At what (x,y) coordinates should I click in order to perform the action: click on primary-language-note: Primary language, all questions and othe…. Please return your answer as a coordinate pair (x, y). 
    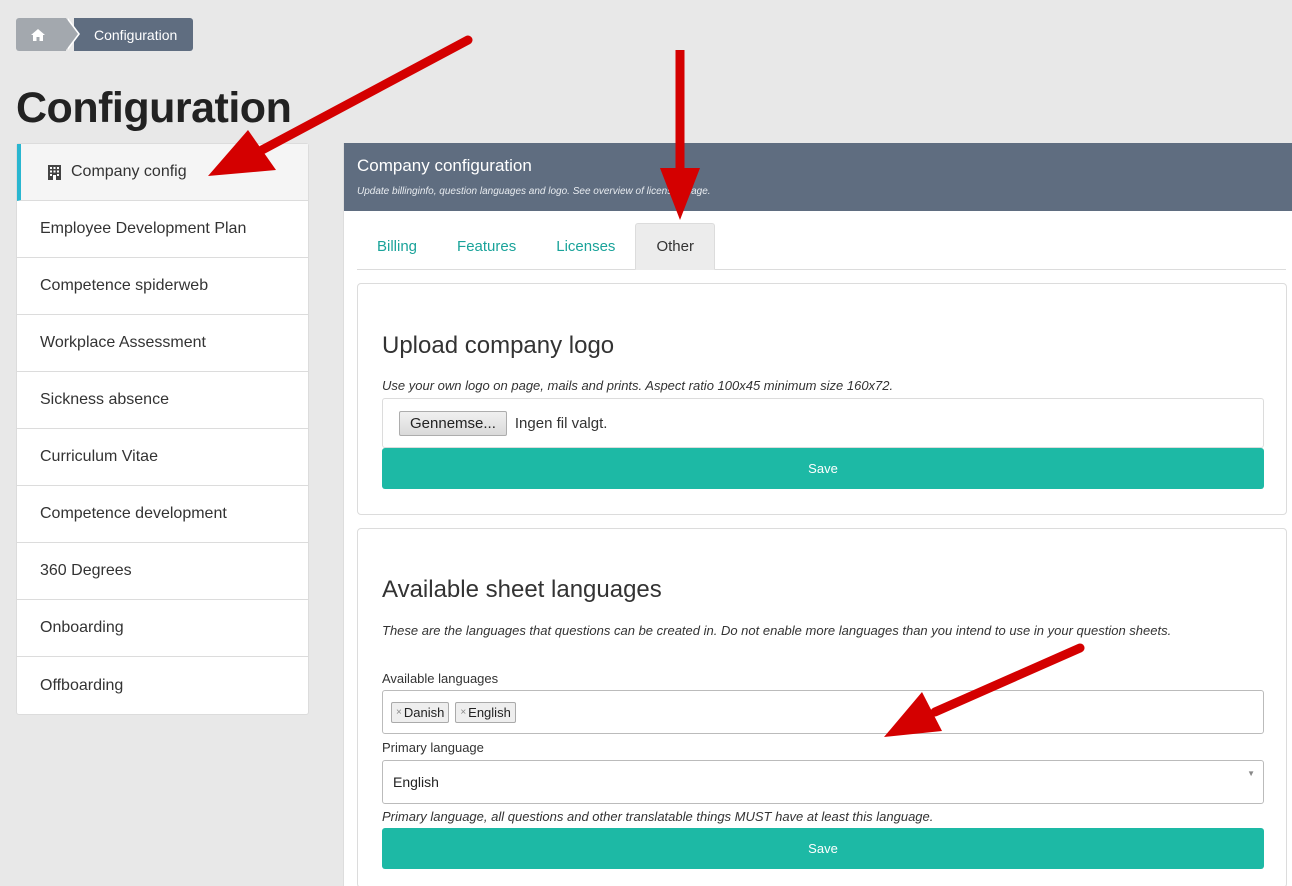
    Looking at the image, I should click on (658, 816).